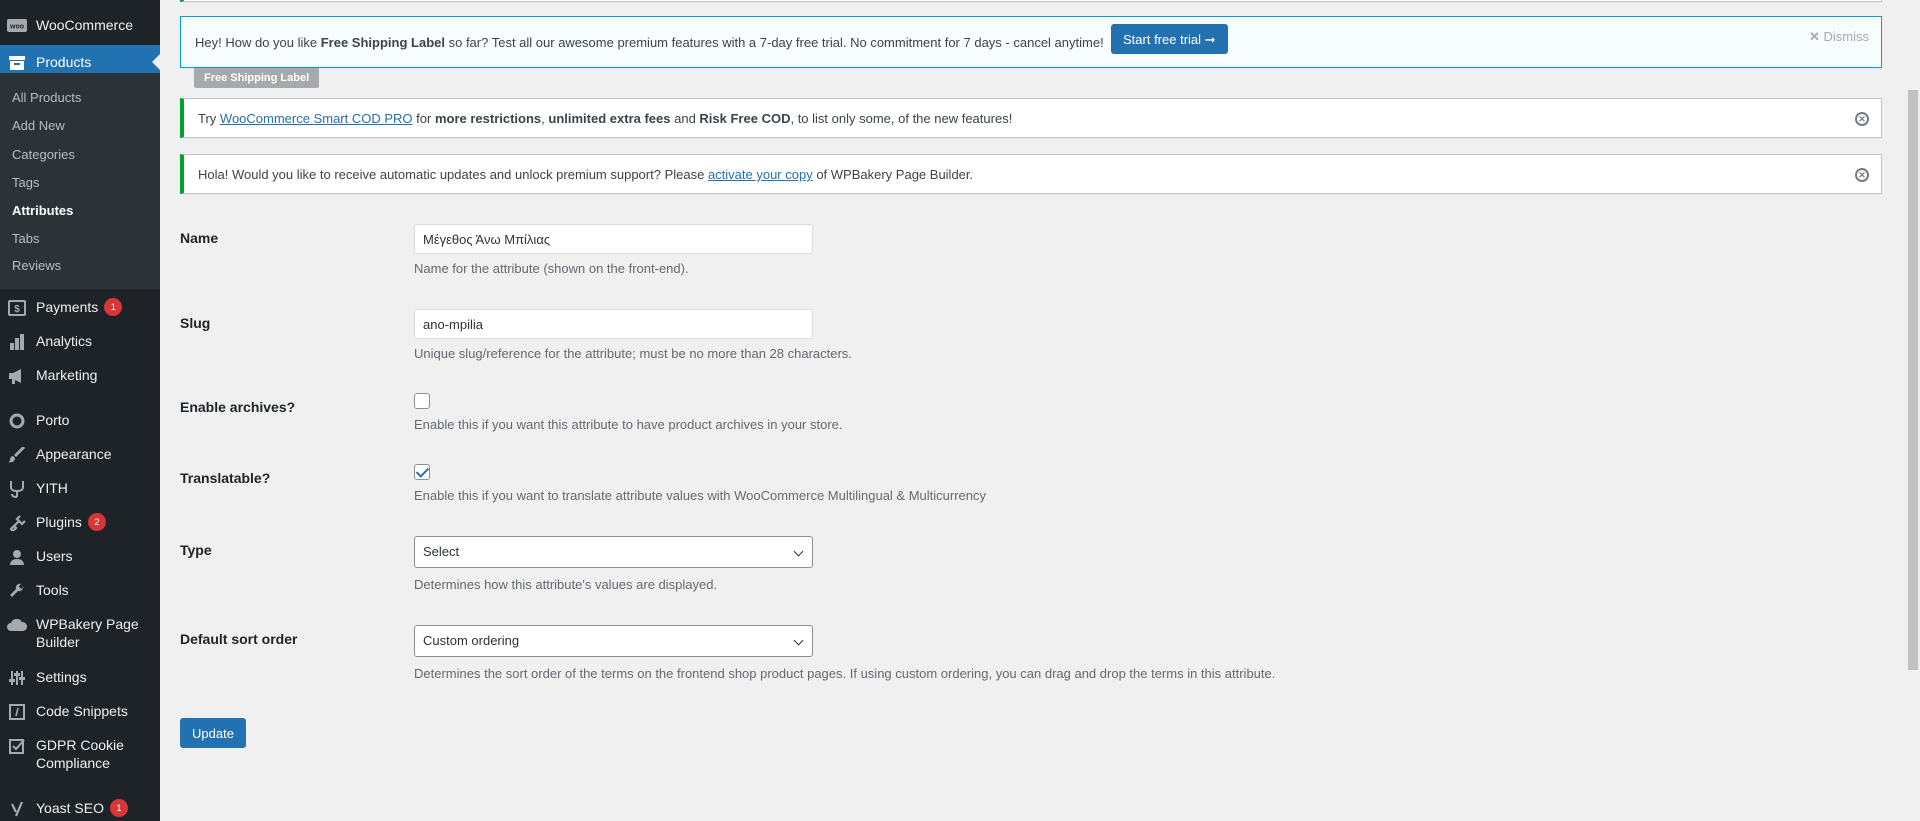  What do you see at coordinates (80, 489) in the screenshot?
I see `menu-yith: YITH` at bounding box center [80, 489].